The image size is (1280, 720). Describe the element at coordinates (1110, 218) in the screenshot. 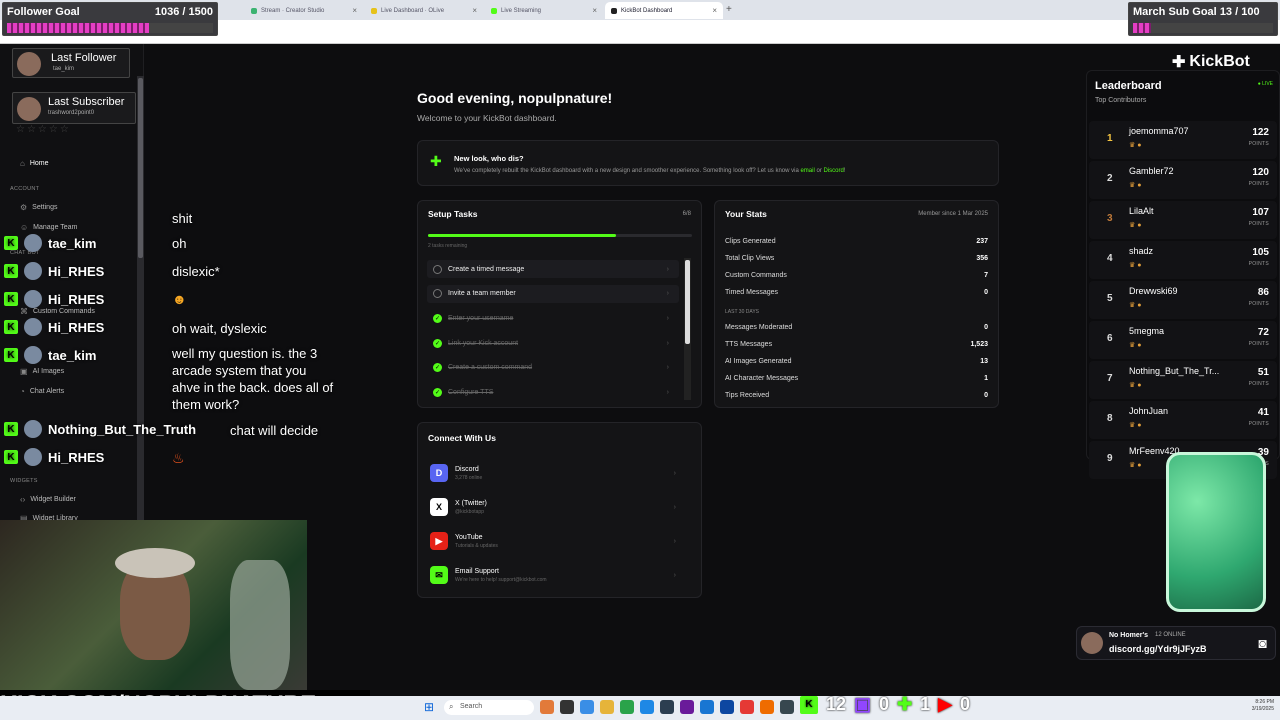

I see `leaderboard-rank: 3` at that location.